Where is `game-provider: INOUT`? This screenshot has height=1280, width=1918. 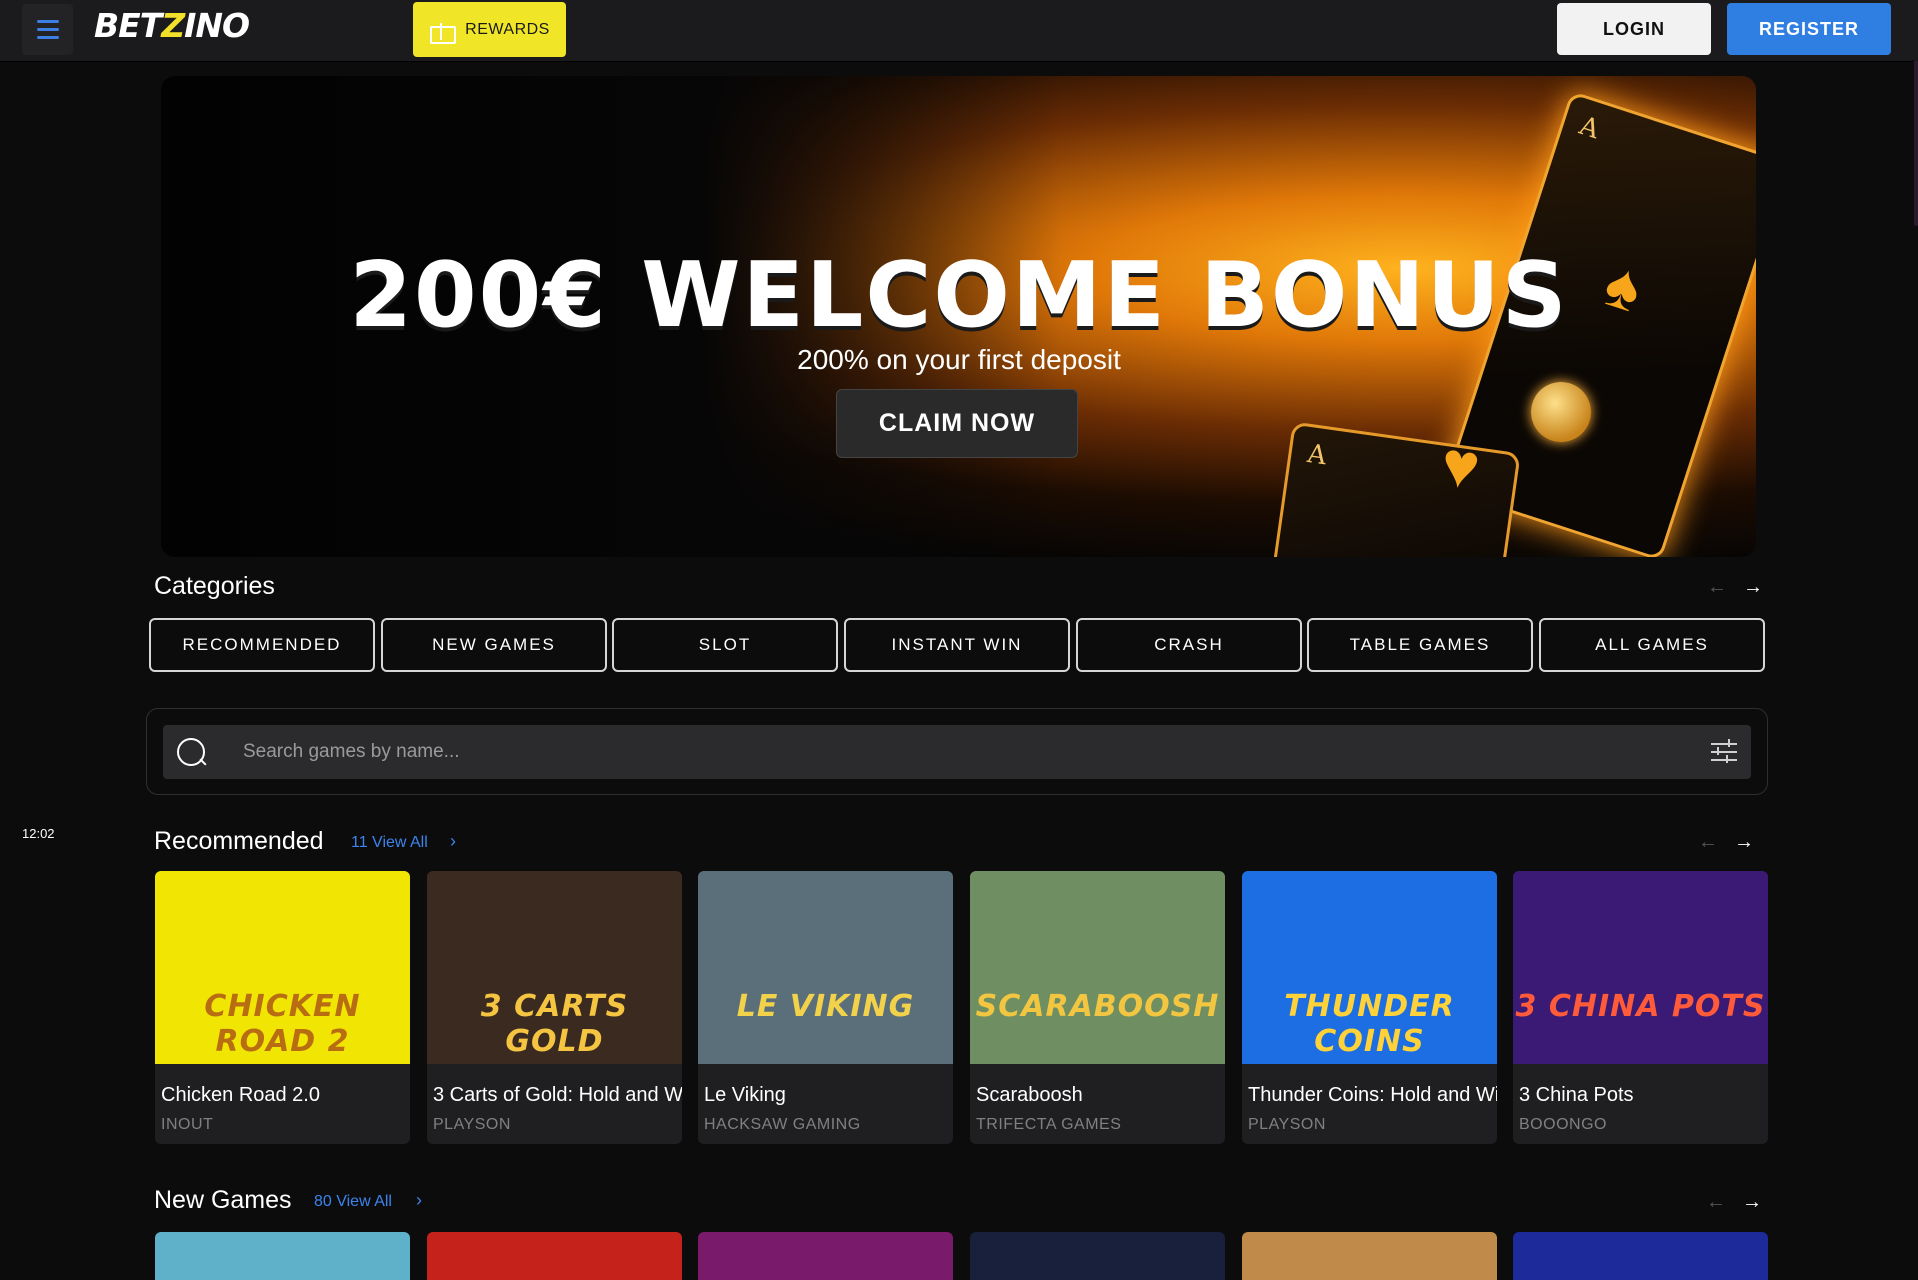
game-provider: INOUT is located at coordinates (187, 1124).